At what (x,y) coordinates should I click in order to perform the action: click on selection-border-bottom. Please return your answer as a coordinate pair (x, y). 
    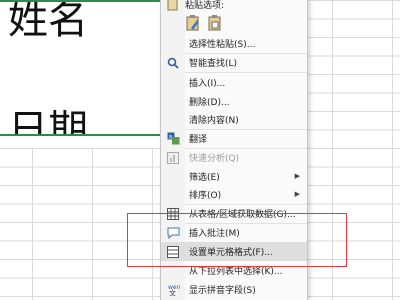
    Looking at the image, I should click on (80, 135).